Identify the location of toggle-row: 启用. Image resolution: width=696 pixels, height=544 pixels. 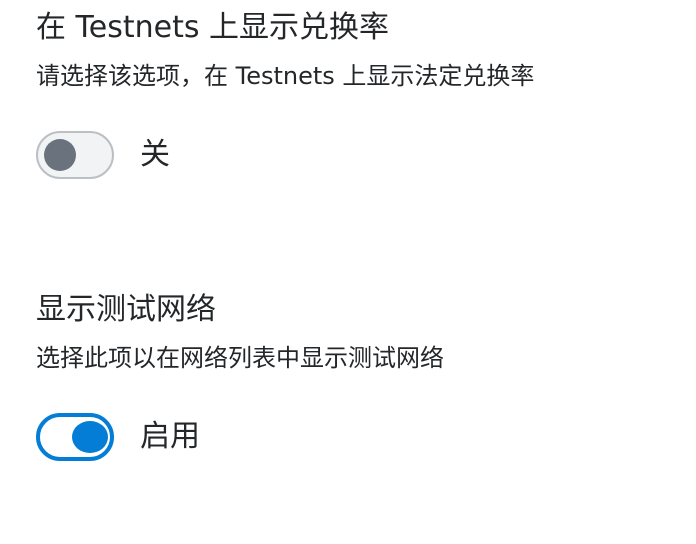
(356, 437).